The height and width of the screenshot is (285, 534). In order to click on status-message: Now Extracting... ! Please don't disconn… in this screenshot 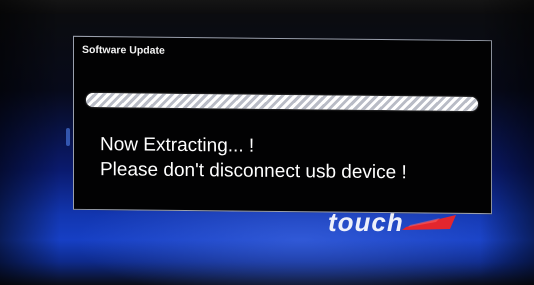, I will do `click(253, 158)`.